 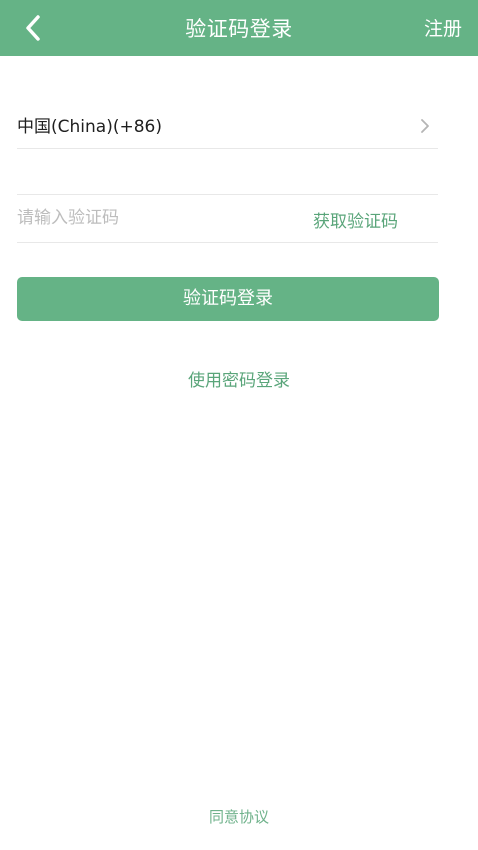 What do you see at coordinates (227, 126) in the screenshot?
I see `country-selector: 中国(China)(+86)` at bounding box center [227, 126].